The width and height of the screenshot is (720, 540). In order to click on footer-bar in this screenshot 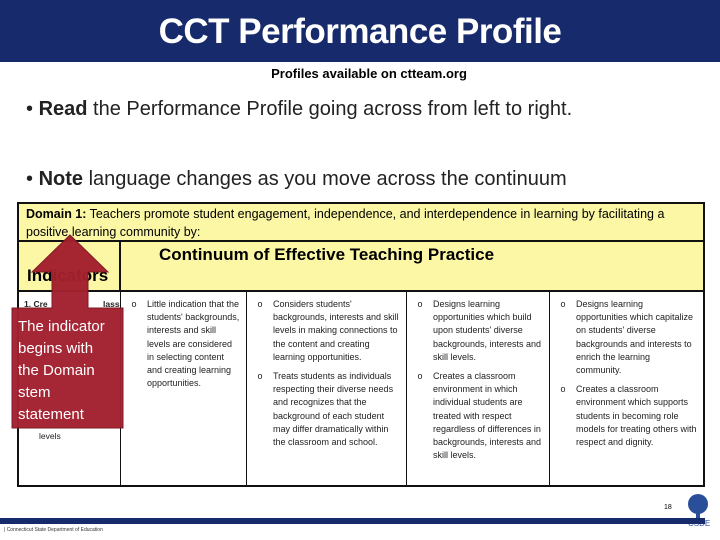, I will do `click(352, 521)`.